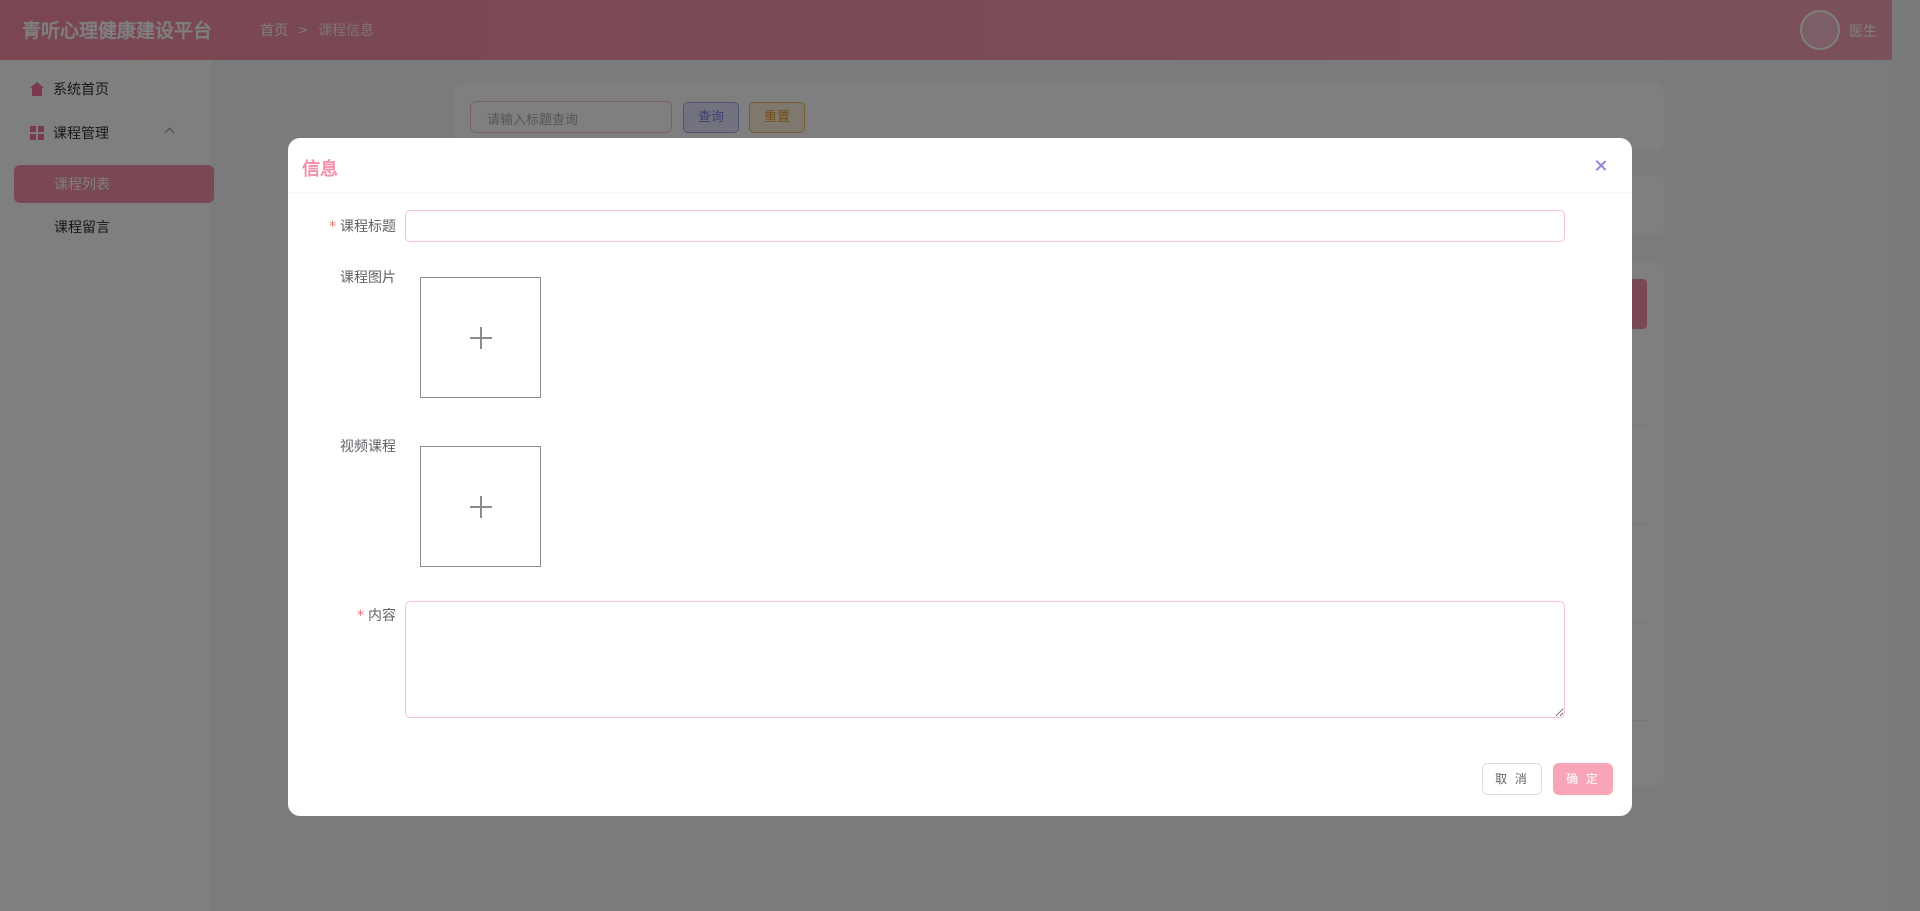 This screenshot has height=911, width=1920. I want to click on video-course-label: 视频课程, so click(368, 447).